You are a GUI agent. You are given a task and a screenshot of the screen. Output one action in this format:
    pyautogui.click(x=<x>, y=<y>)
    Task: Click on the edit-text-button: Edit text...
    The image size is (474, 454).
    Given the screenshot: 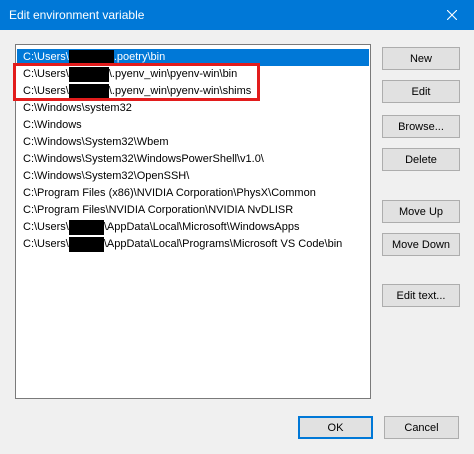 What is the action you would take?
    pyautogui.click(x=421, y=295)
    